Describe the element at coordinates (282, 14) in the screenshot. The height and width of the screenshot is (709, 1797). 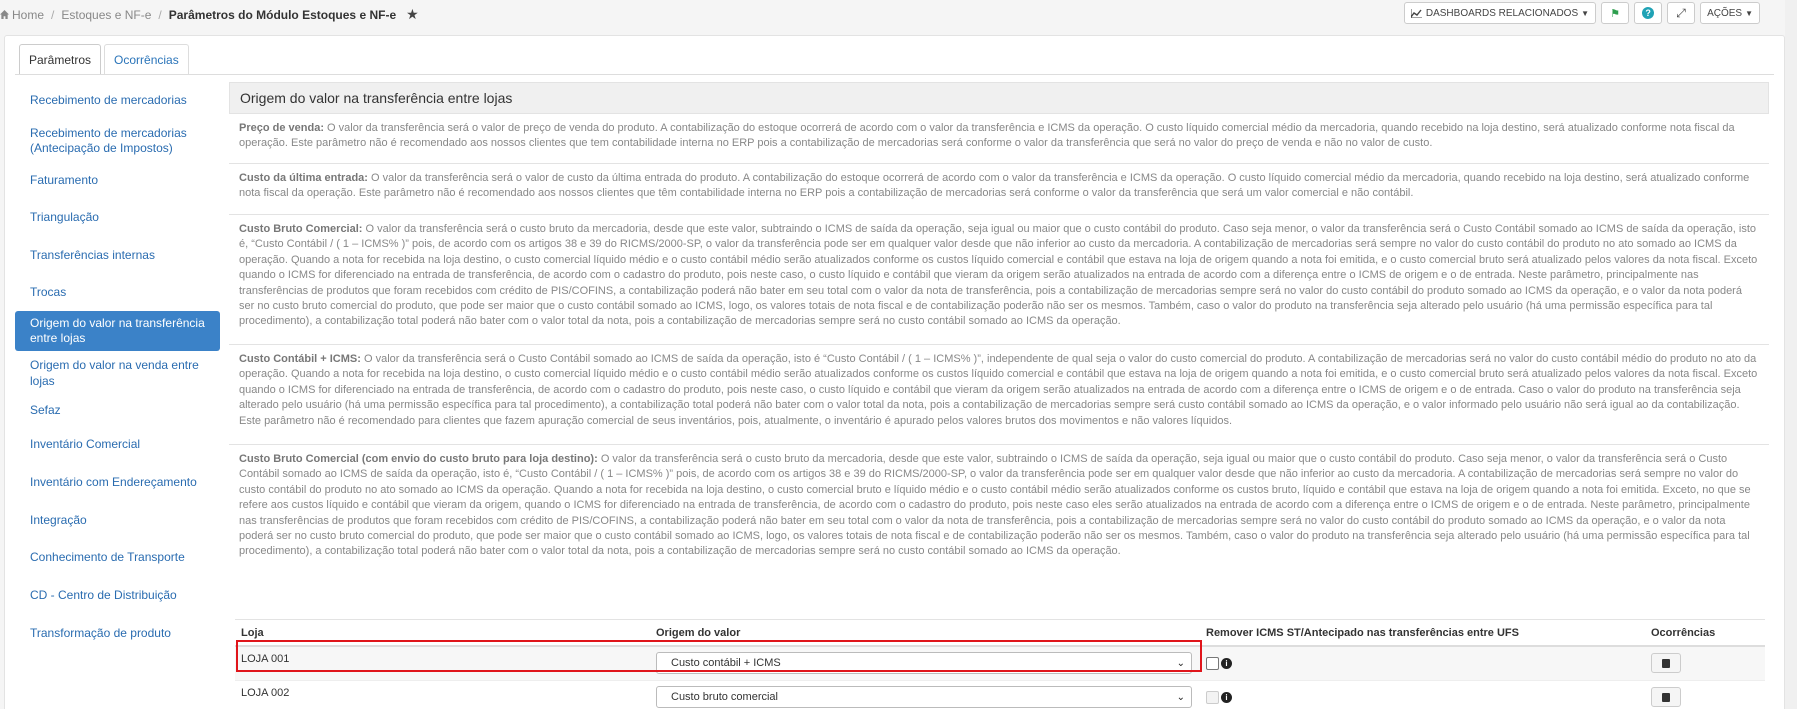
I see `breadcrumb-current: Parâmetros do Módulo Estoques e NF-e` at that location.